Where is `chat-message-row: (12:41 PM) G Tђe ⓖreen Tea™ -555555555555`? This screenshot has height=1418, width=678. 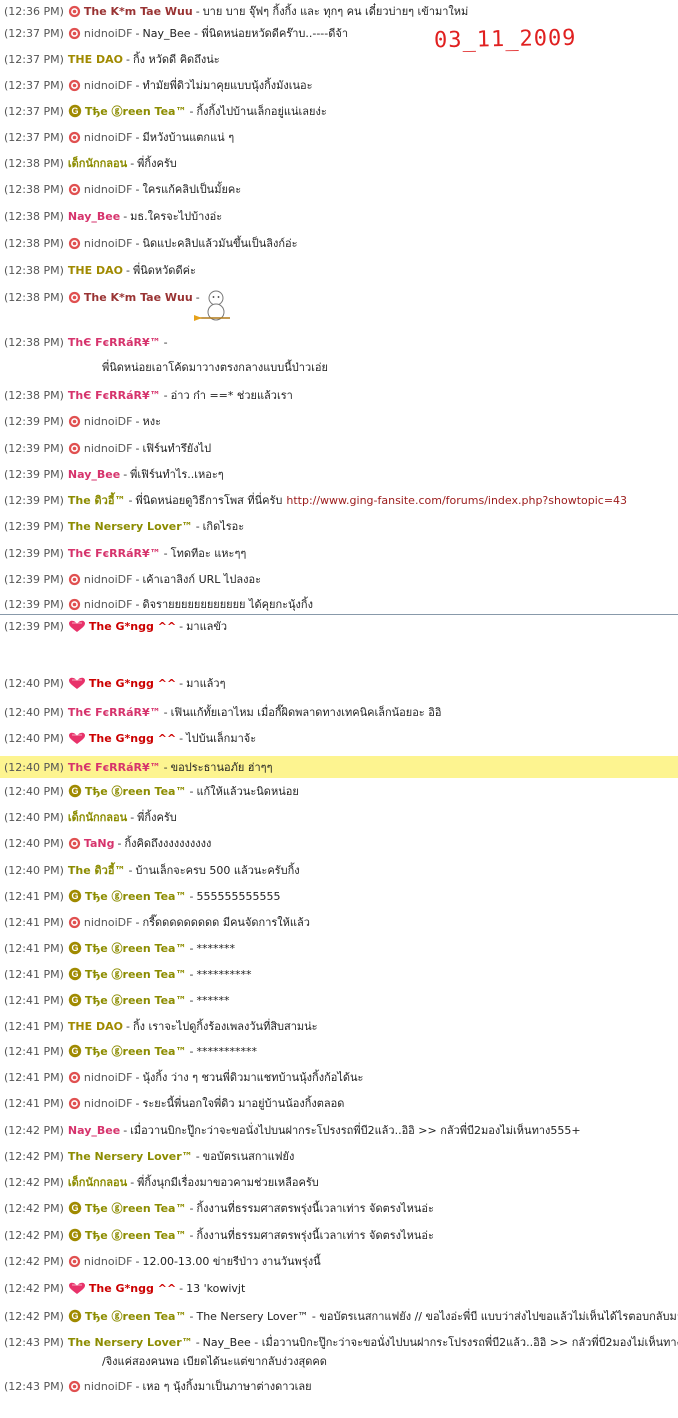 chat-message-row: (12:41 PM) G Tђe ⓖreen Tea™ -555555555555 is located at coordinates (339, 896).